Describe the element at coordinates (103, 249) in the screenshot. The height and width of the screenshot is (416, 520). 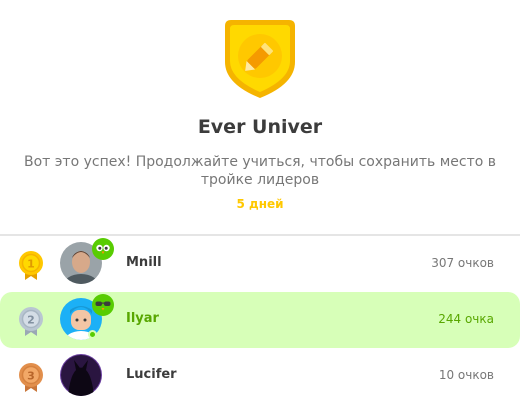
I see `duo-owl-icon` at that location.